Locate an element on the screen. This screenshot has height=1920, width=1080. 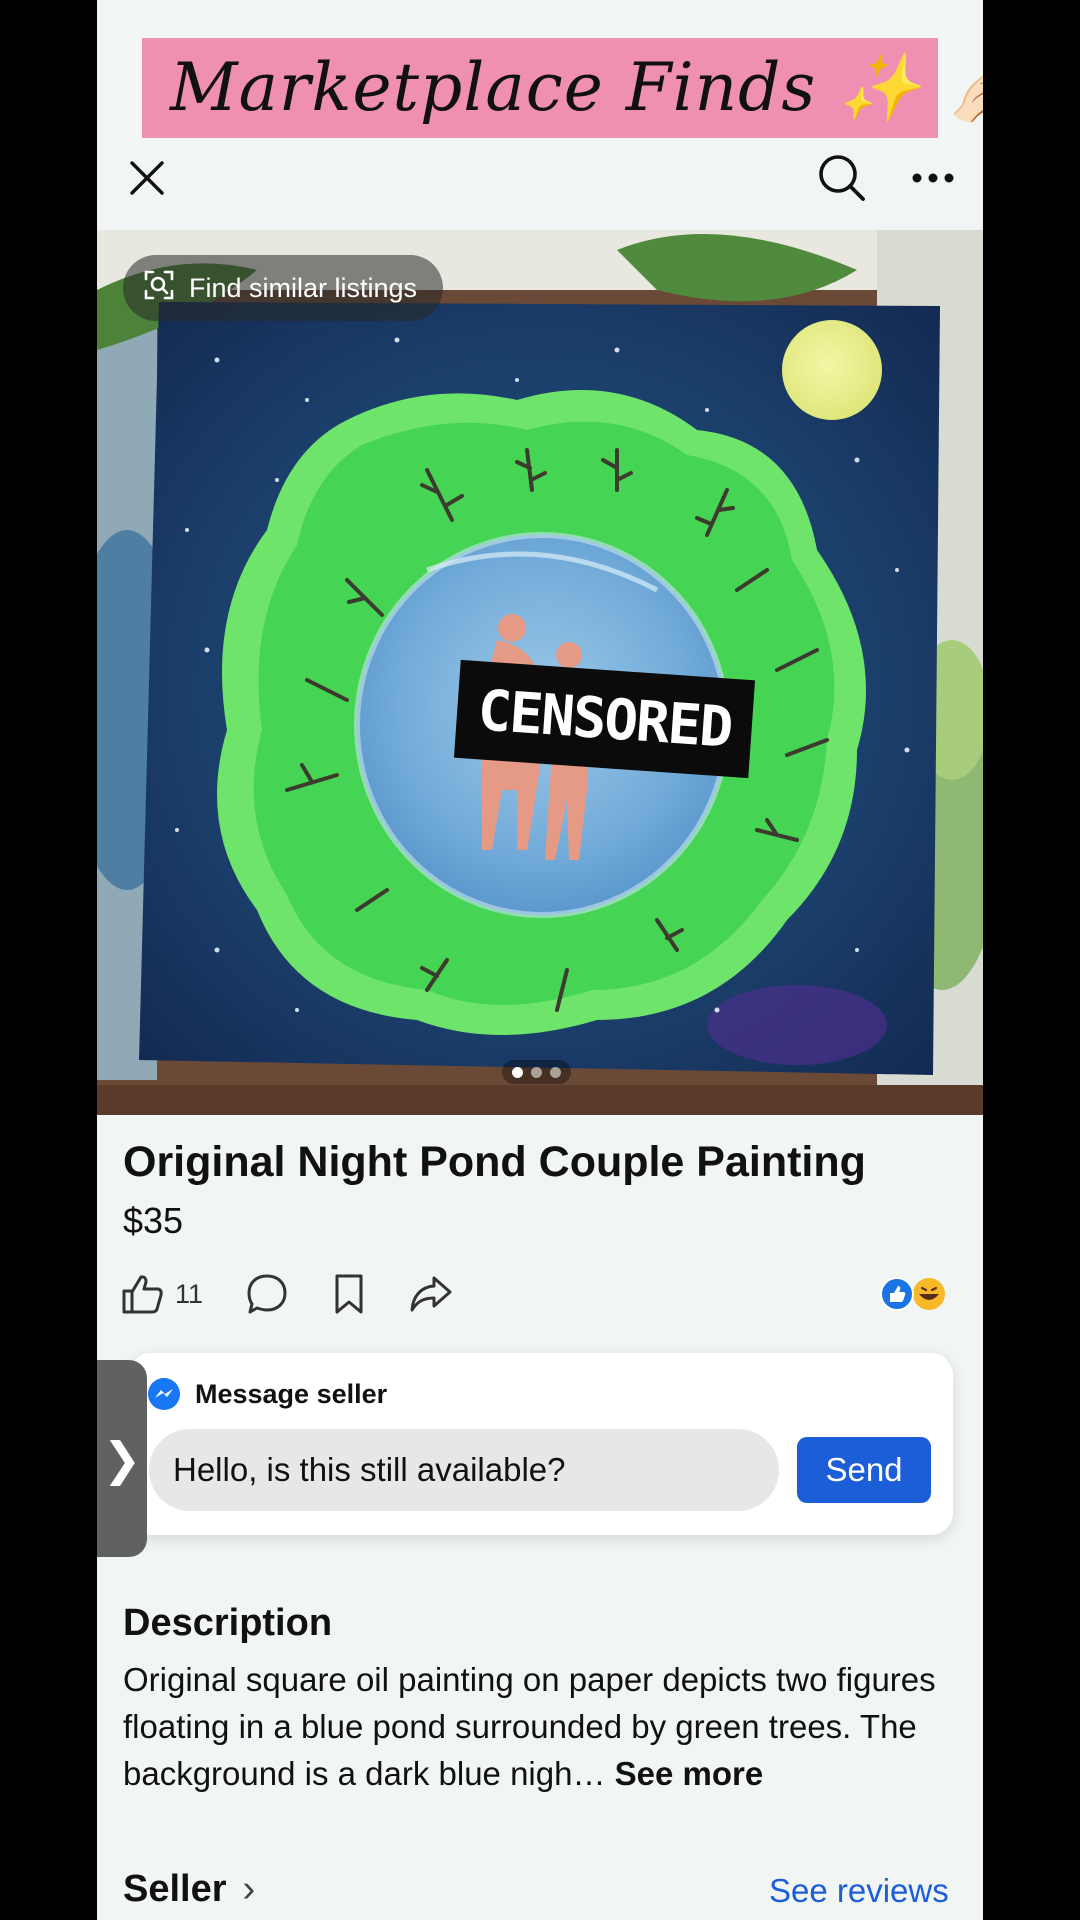
share-button is located at coordinates (431, 1294).